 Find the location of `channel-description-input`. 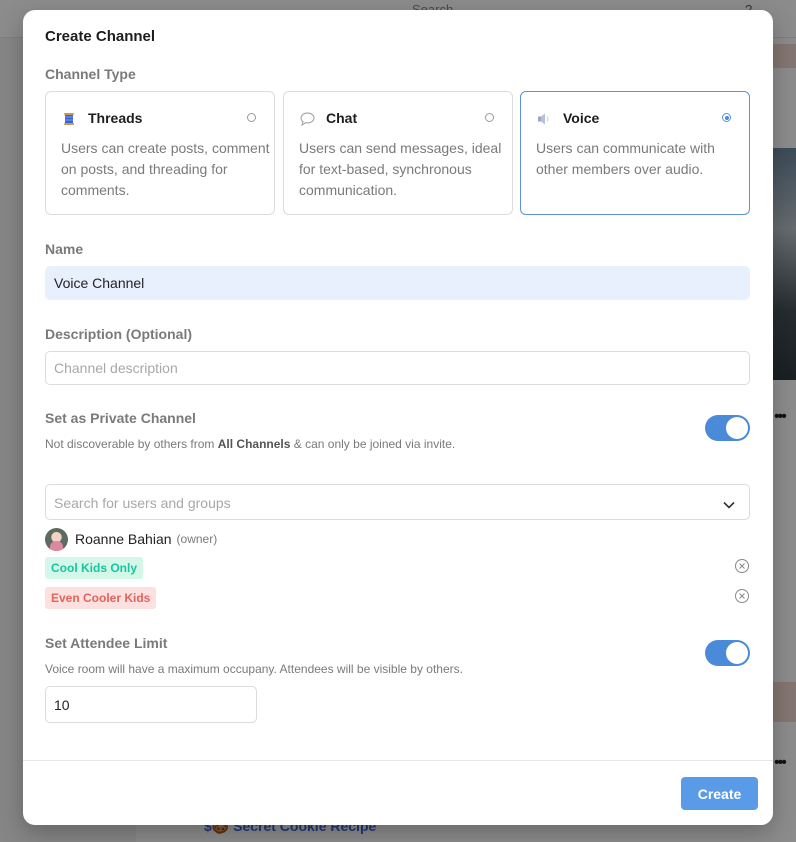

channel-description-input is located at coordinates (397, 368).